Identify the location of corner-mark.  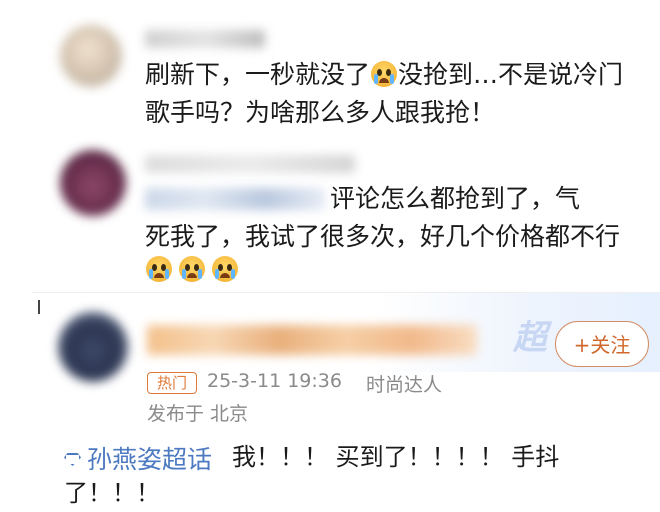
(39, 307).